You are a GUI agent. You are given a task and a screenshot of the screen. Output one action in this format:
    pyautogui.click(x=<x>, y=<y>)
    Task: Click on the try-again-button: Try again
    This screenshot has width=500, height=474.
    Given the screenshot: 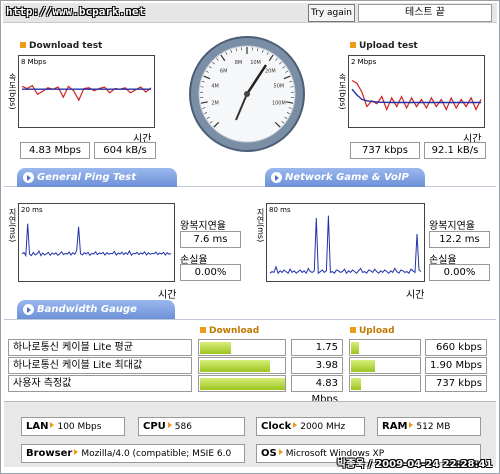 What is the action you would take?
    pyautogui.click(x=331, y=13)
    